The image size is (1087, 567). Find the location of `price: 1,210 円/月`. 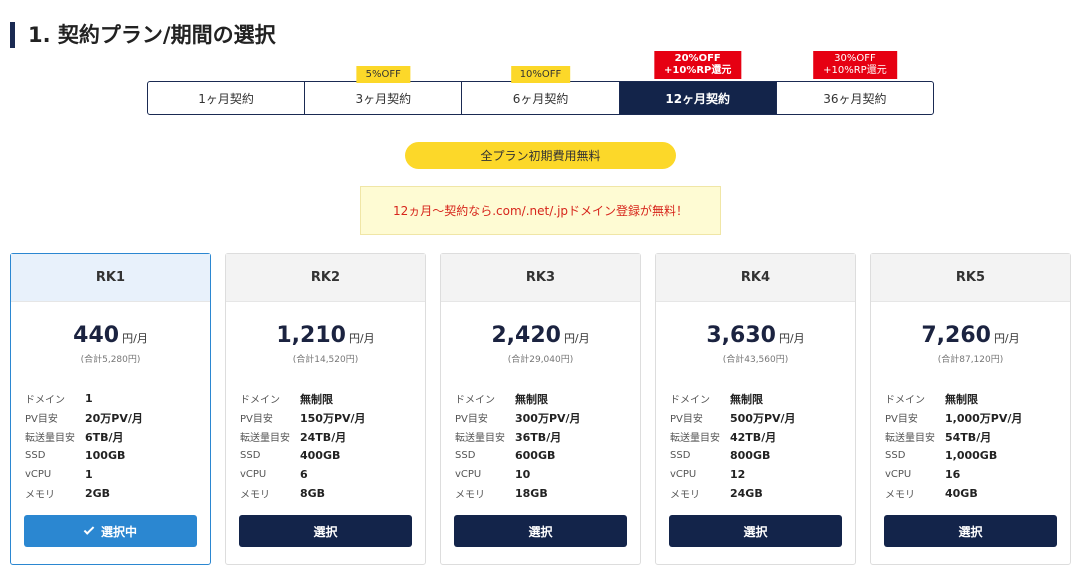

price: 1,210 円/月 is located at coordinates (325, 337).